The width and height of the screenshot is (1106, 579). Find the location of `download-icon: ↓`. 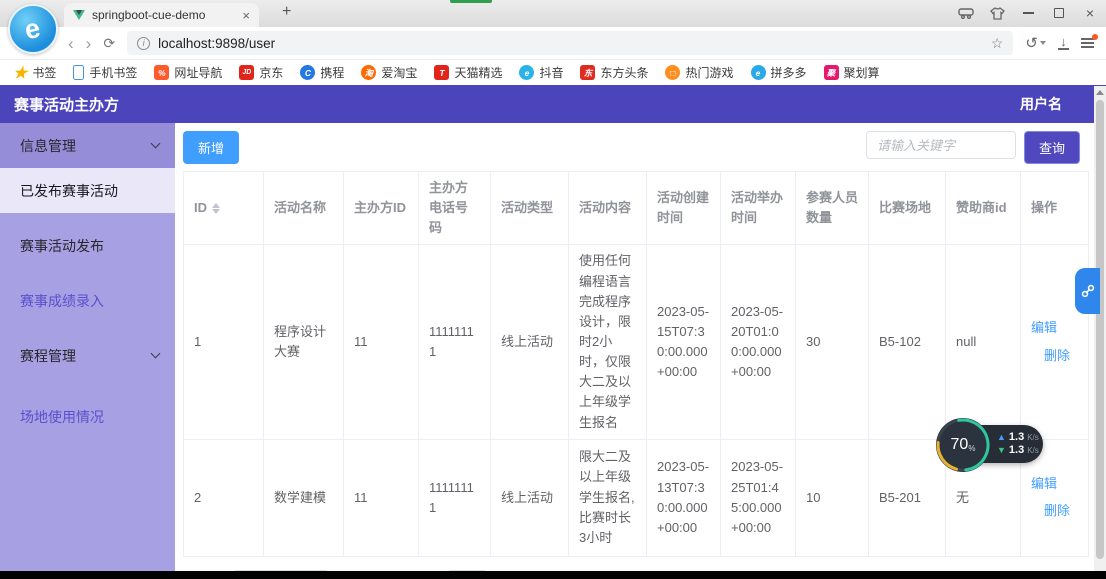

download-icon: ↓ is located at coordinates (1063, 43).